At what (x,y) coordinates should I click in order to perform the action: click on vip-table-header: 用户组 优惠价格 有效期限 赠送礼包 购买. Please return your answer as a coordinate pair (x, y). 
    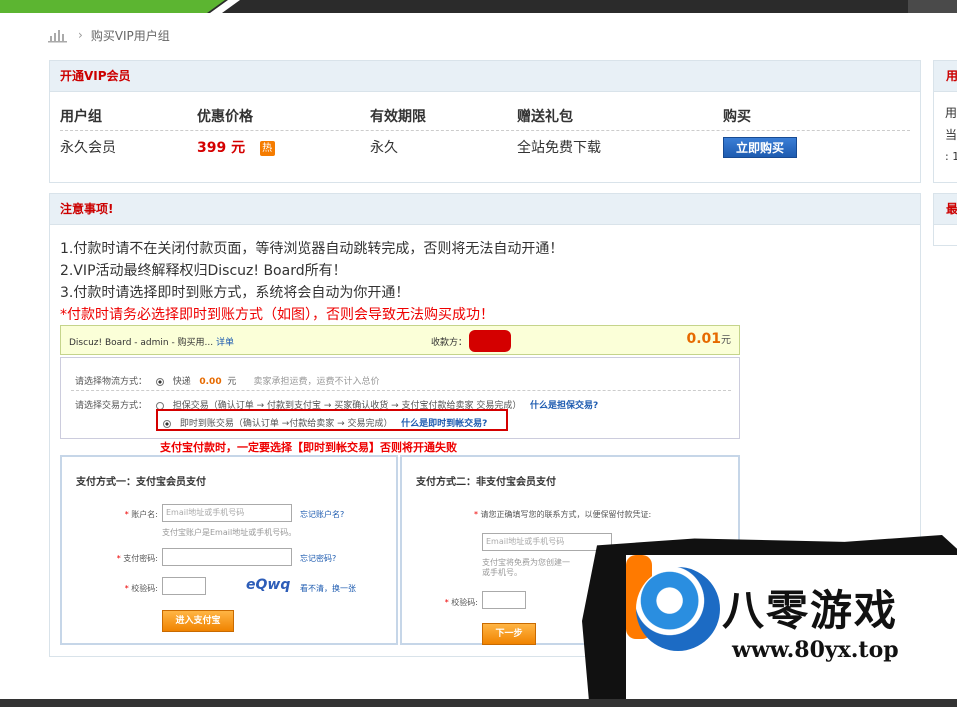
    Looking at the image, I should click on (485, 116).